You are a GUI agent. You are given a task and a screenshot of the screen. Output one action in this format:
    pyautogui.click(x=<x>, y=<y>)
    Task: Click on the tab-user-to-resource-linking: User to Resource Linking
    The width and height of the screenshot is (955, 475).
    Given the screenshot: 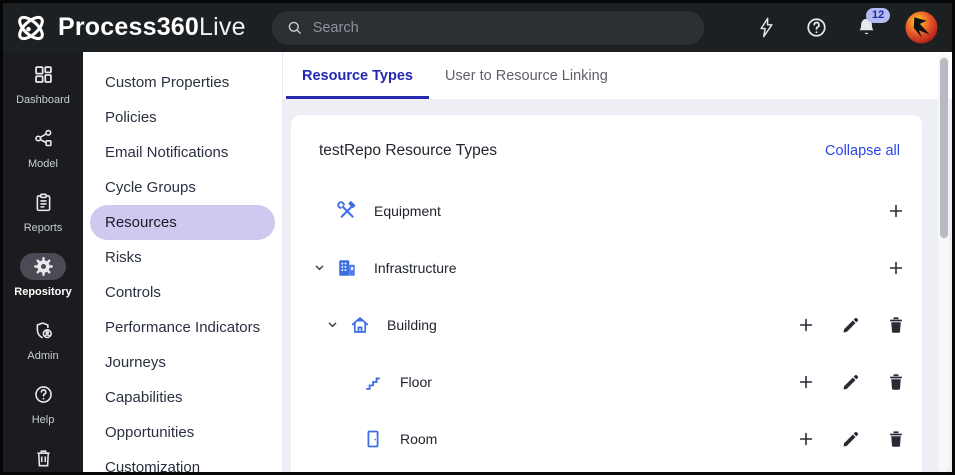 What is the action you would take?
    pyautogui.click(x=526, y=75)
    